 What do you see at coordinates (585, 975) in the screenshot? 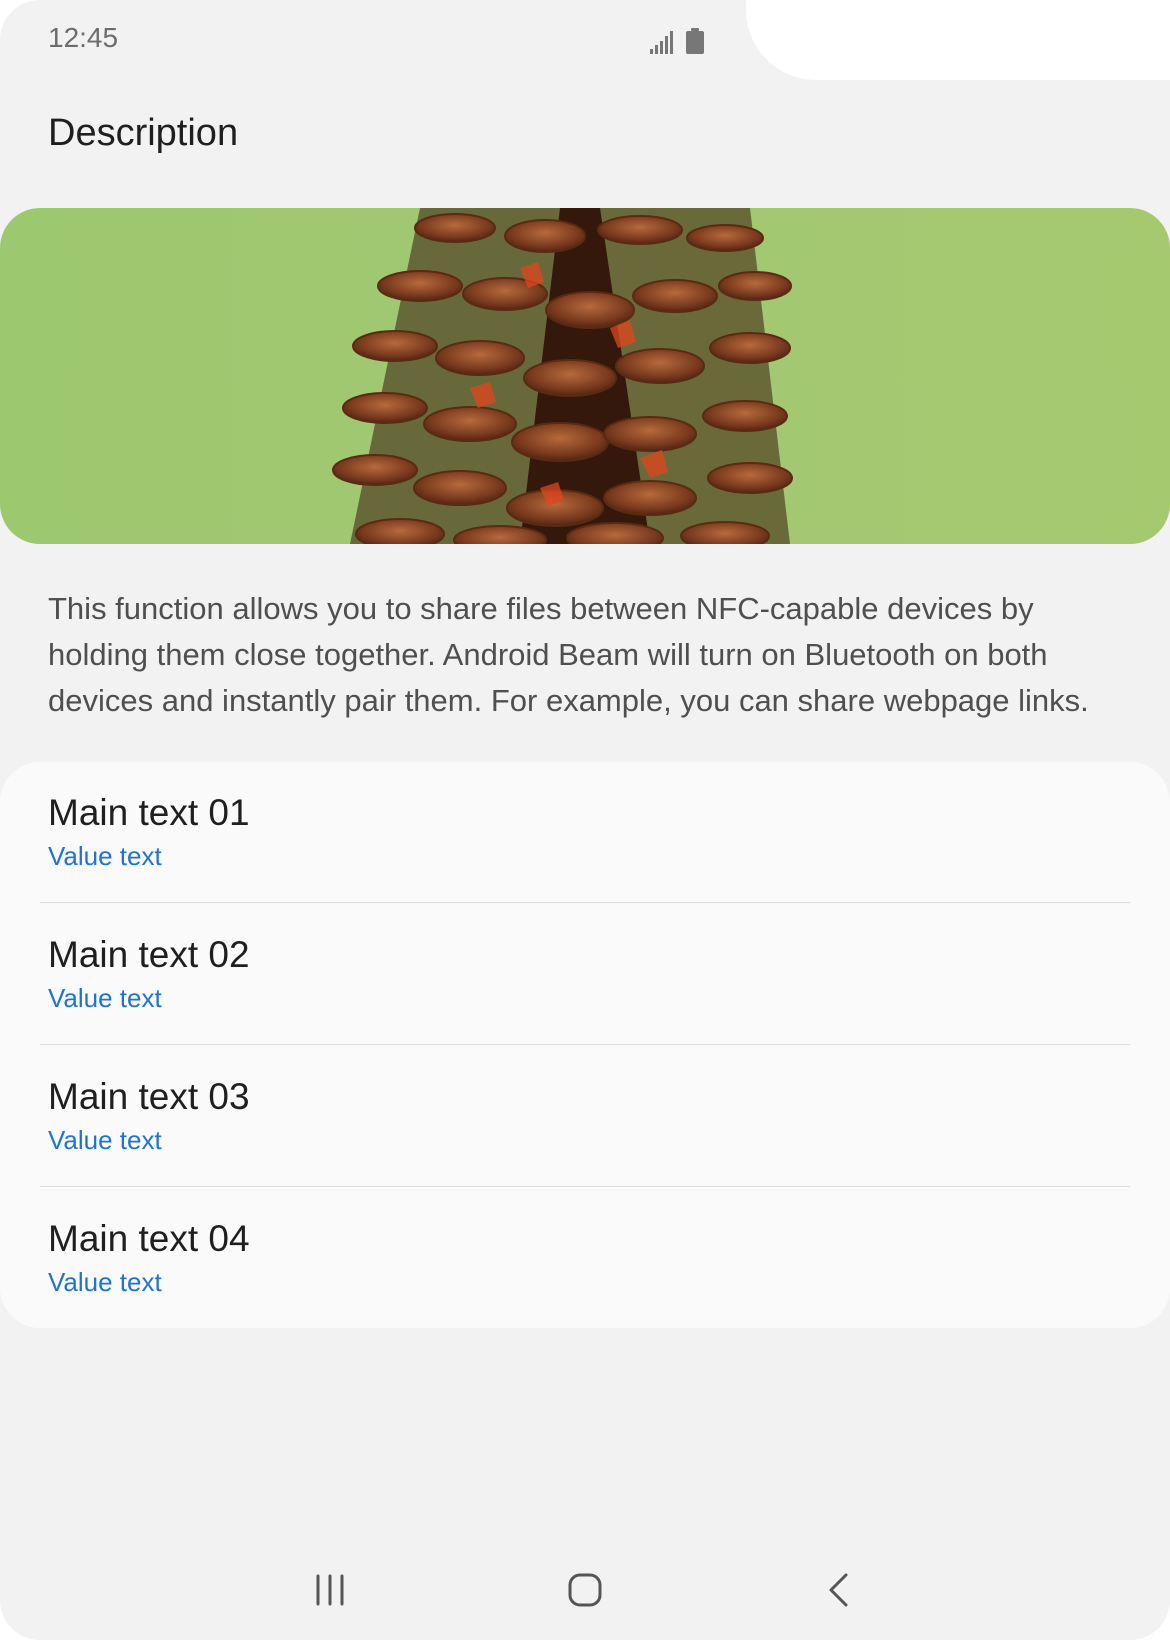
I see `list-item-02: Main text 02 Value text` at bounding box center [585, 975].